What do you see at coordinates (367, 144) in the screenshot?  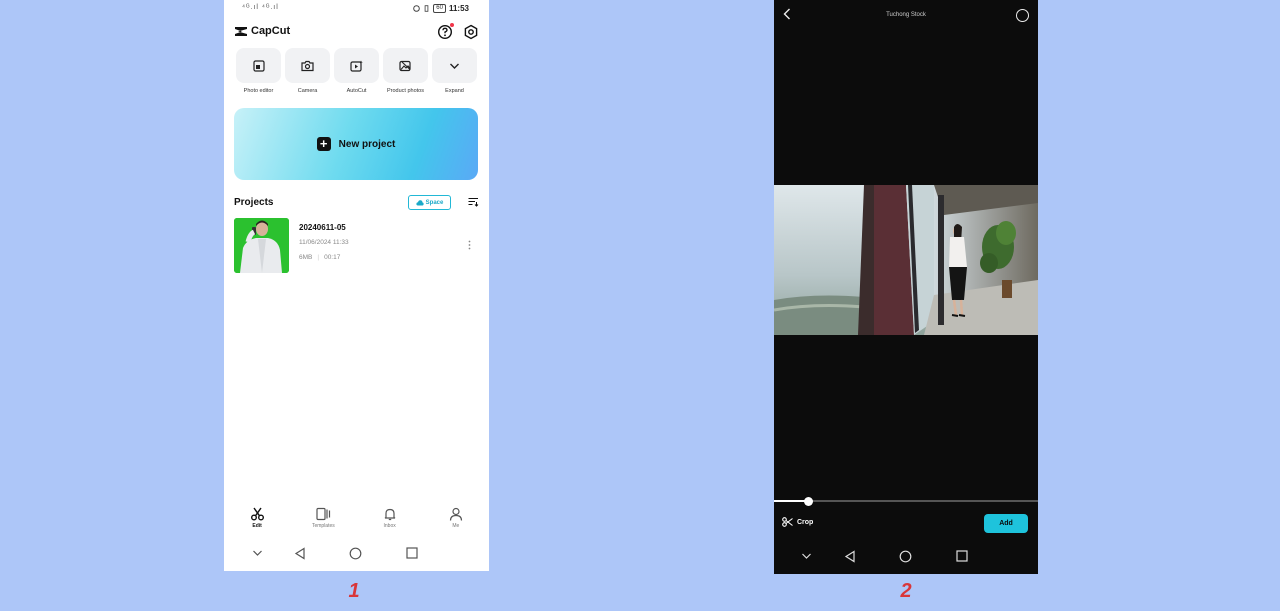 I see `new-project-label: New project` at bounding box center [367, 144].